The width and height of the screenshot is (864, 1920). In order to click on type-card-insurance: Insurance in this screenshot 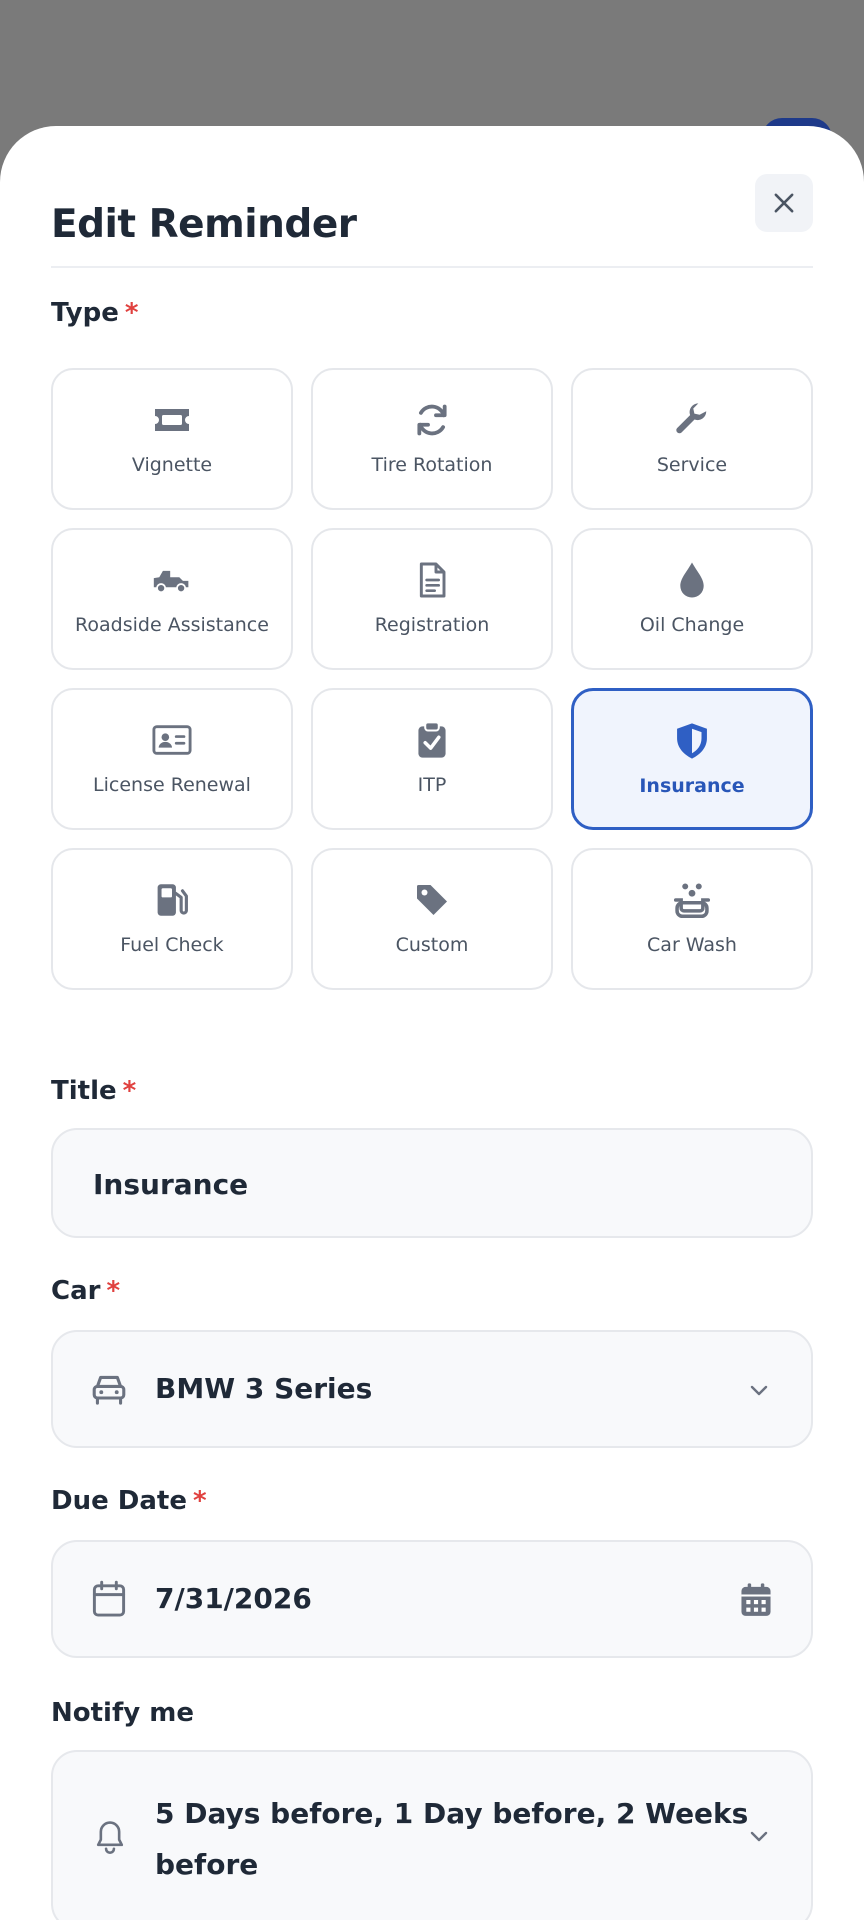, I will do `click(692, 759)`.